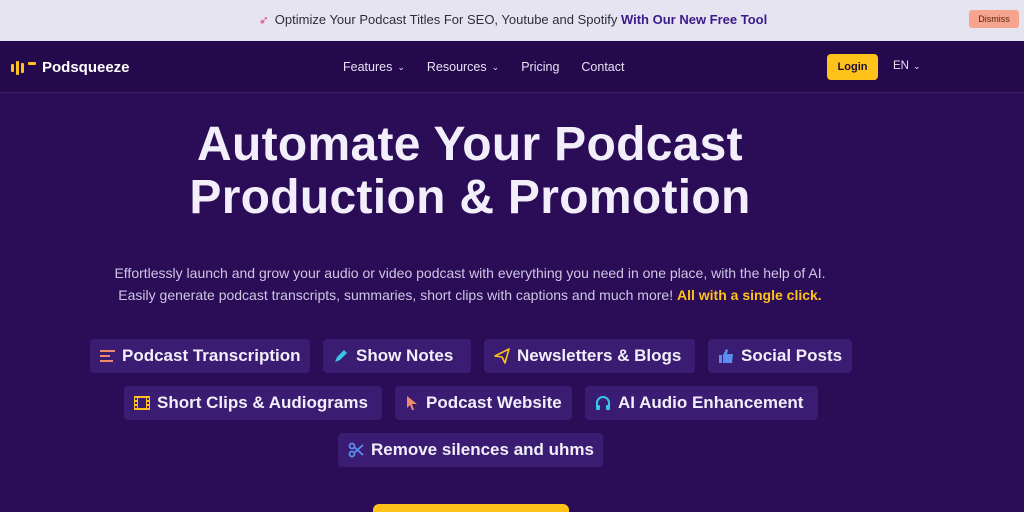  What do you see at coordinates (482, 449) in the screenshot?
I see `feature-label: Remove silences and uhms` at bounding box center [482, 449].